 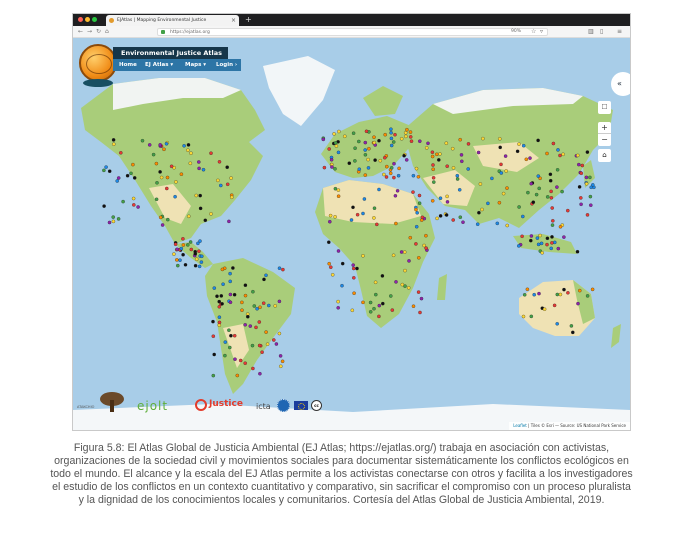 I want to click on zoom-level: 90%, so click(x=516, y=32).